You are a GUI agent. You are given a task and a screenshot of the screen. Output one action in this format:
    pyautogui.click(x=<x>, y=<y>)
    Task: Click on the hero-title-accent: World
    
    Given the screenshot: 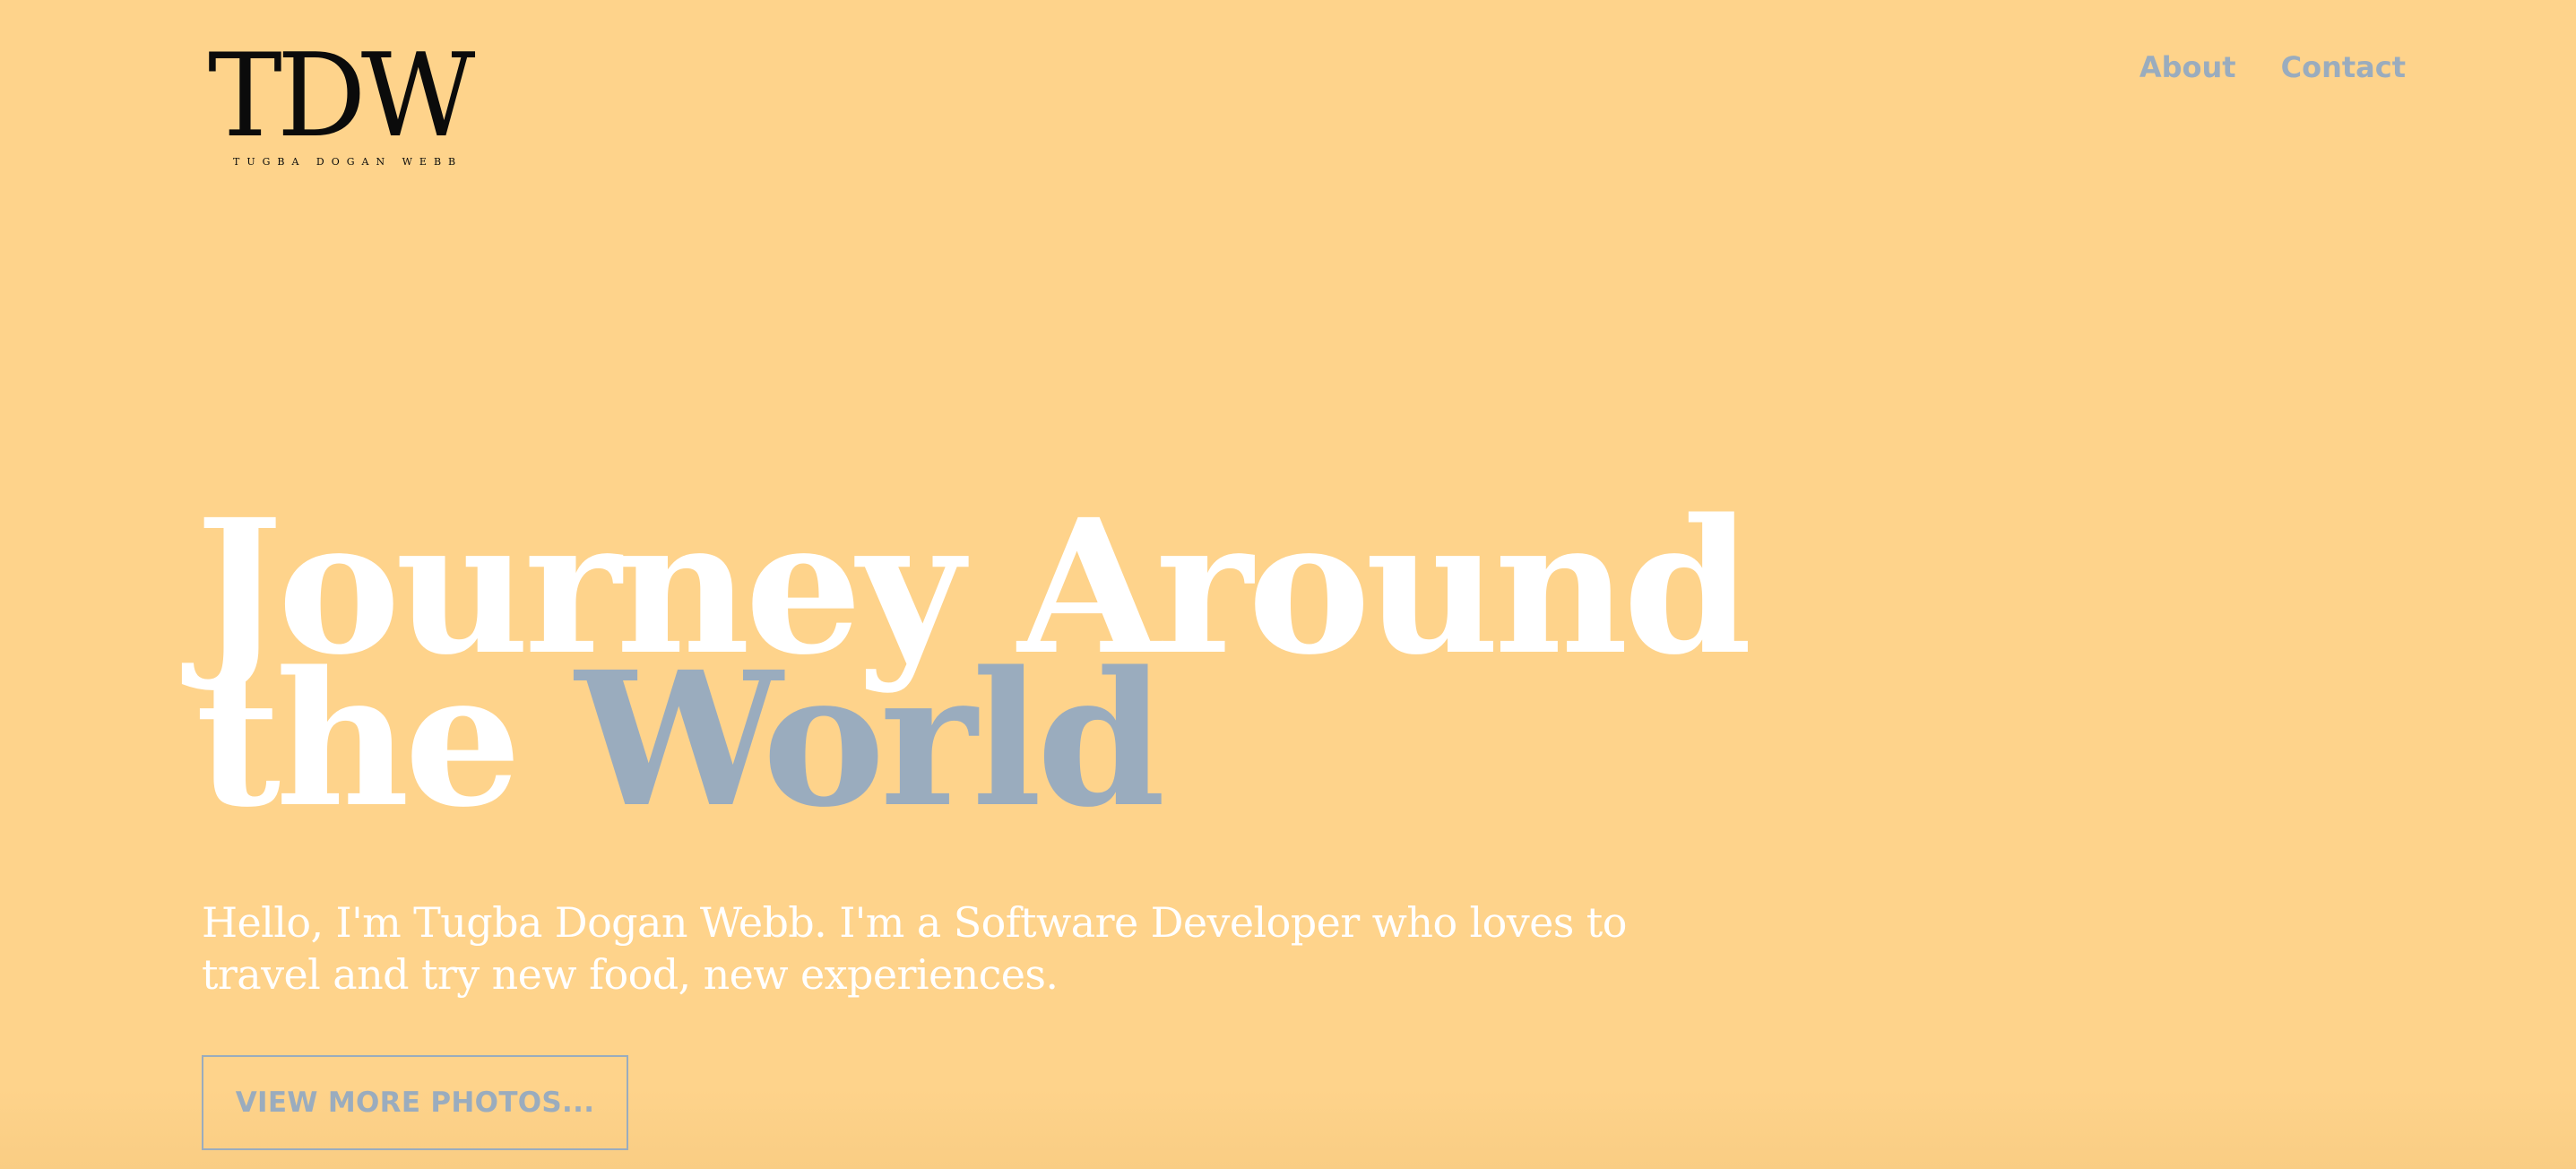 What is the action you would take?
    pyautogui.click(x=870, y=739)
    